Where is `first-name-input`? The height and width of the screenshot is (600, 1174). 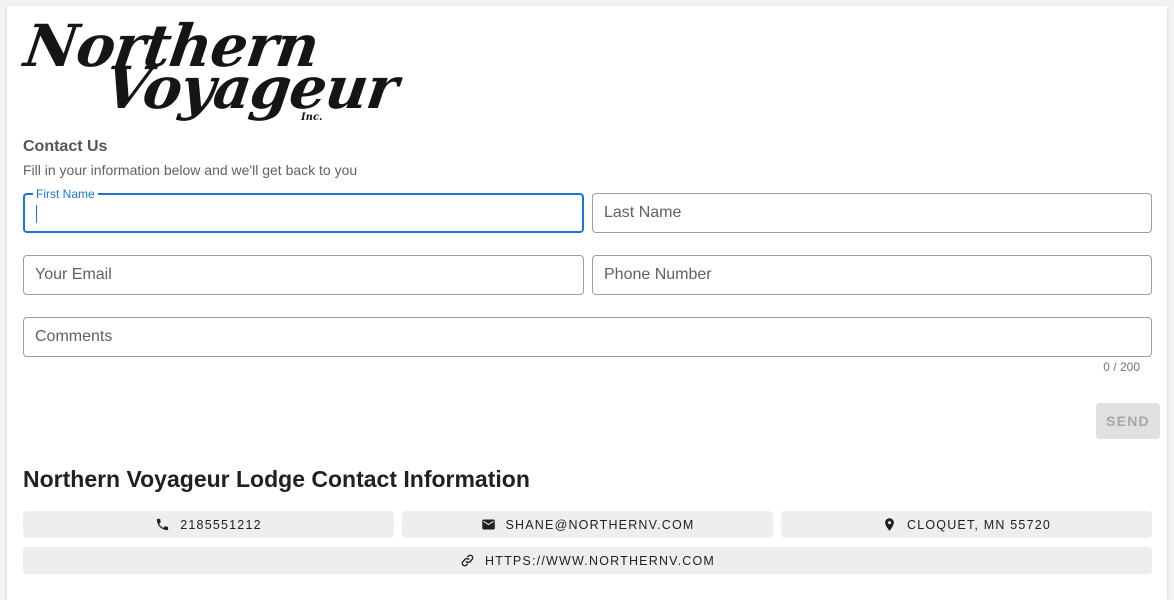 first-name-input is located at coordinates (303, 213).